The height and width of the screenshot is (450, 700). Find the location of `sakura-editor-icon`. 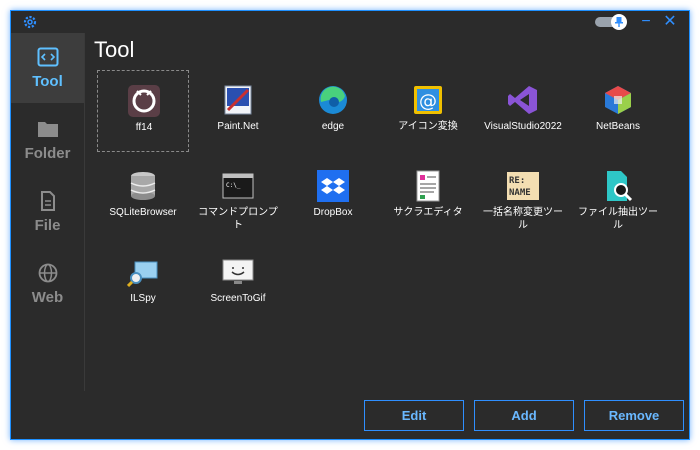

sakura-editor-icon is located at coordinates (428, 186).